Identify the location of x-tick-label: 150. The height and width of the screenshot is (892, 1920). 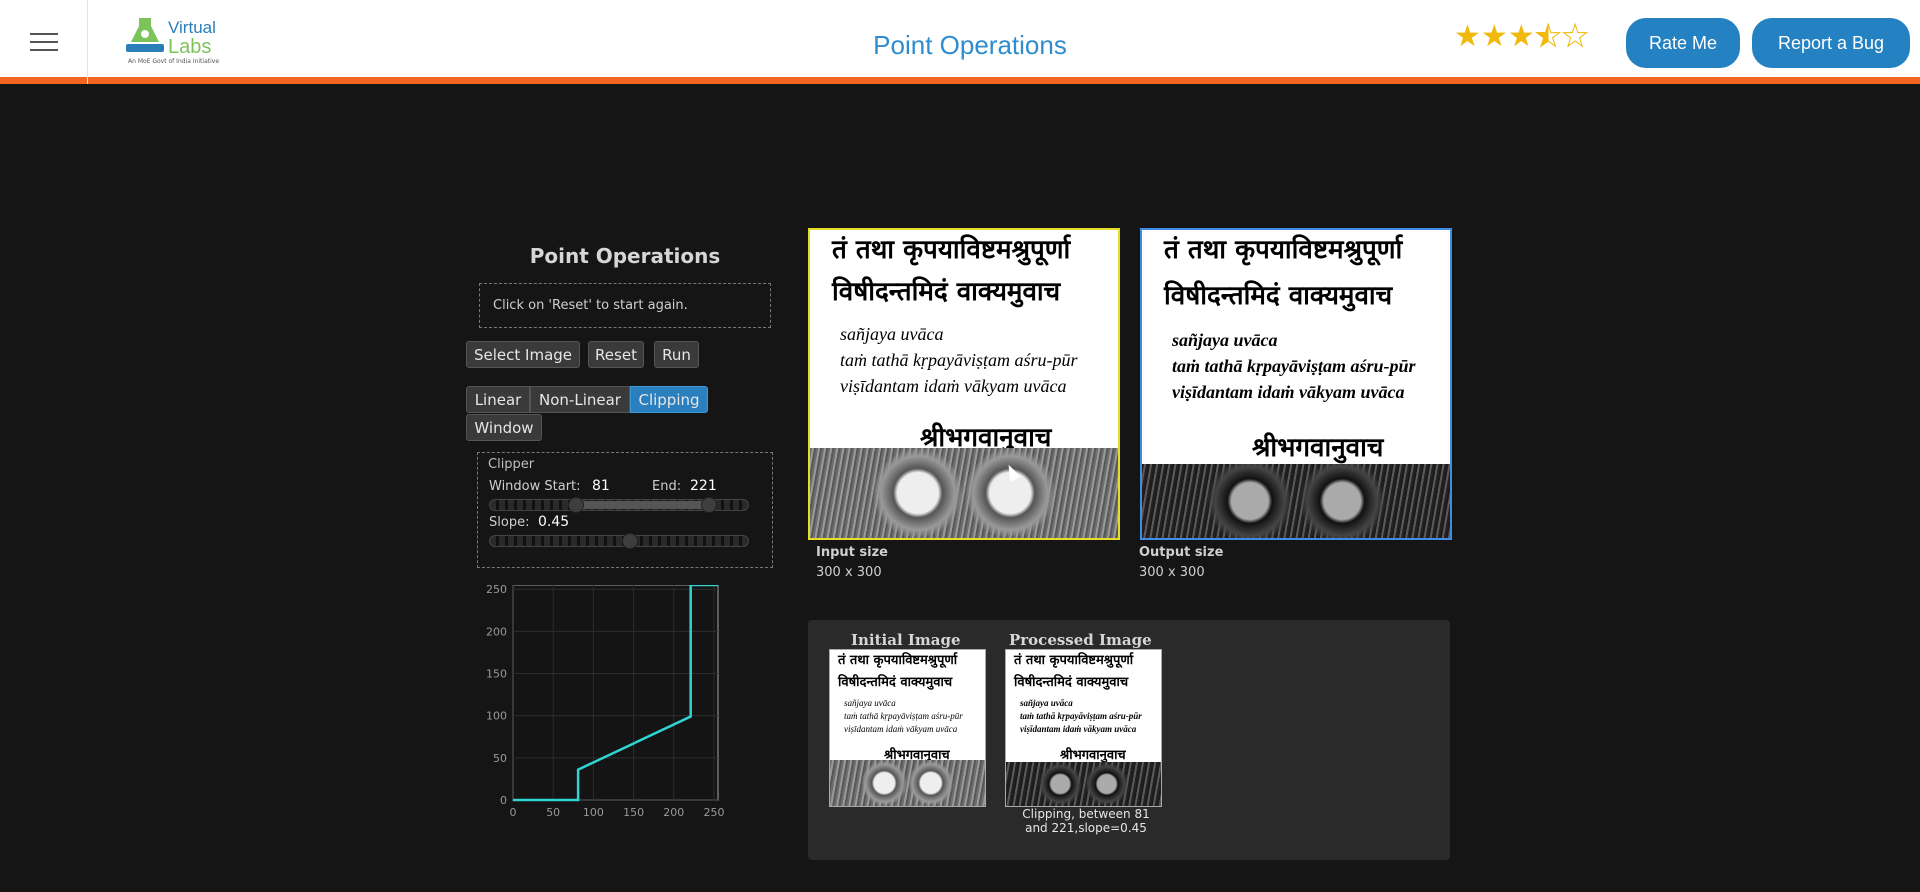
(633, 812).